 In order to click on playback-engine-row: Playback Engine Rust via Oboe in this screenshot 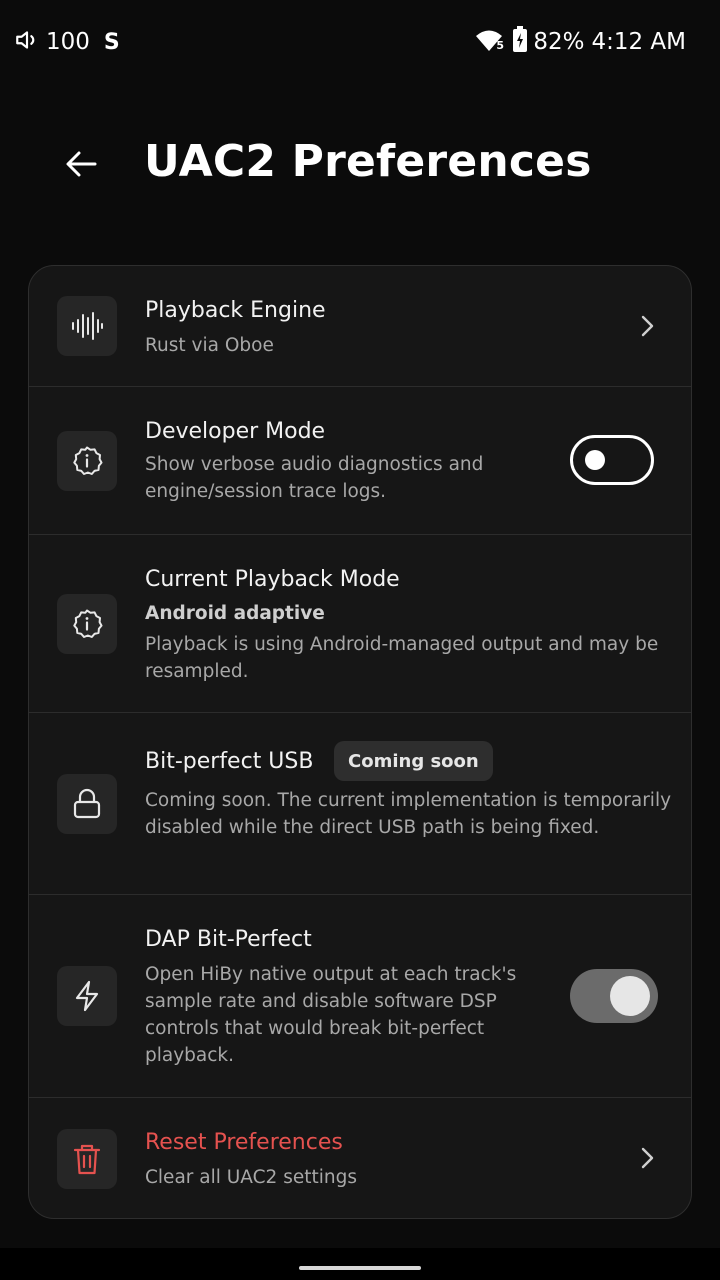, I will do `click(360, 326)`.